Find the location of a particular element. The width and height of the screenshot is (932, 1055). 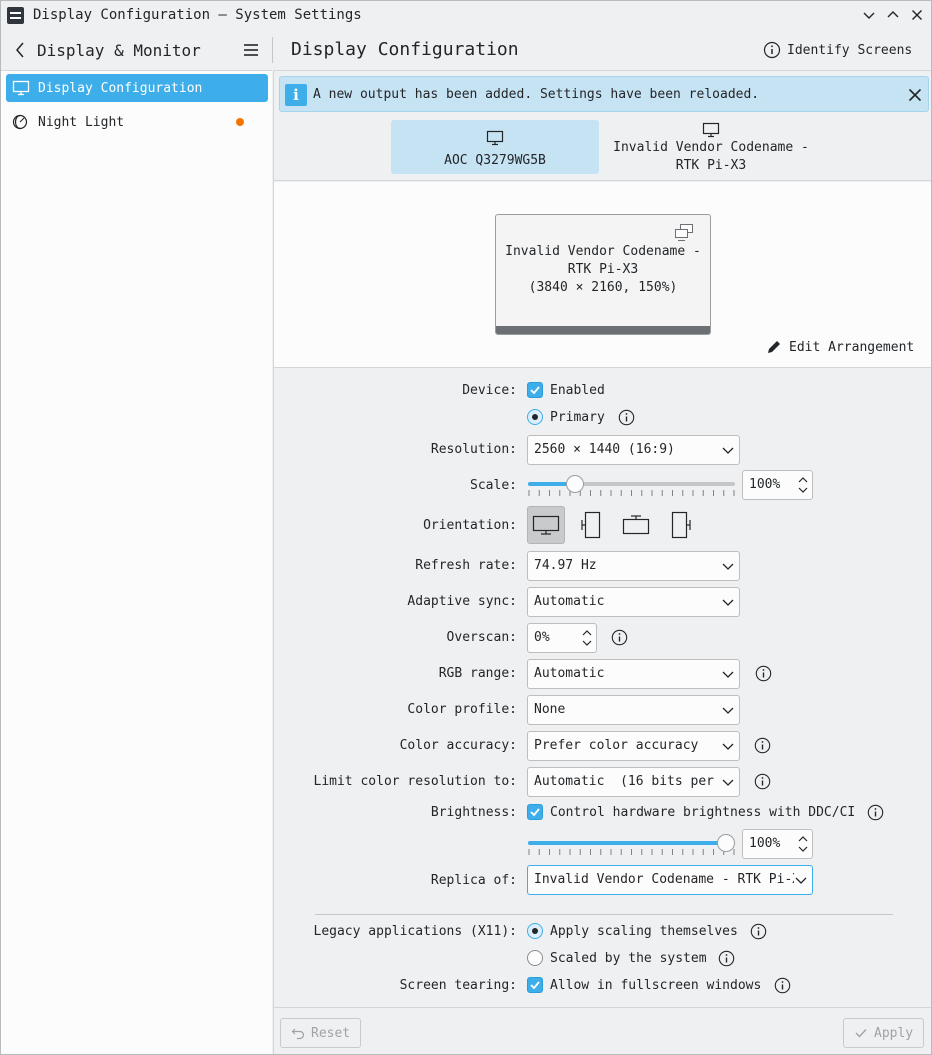

replica-of-combo: Invalid Vendor Codename - RTK Pi-X3 is located at coordinates (670, 880).